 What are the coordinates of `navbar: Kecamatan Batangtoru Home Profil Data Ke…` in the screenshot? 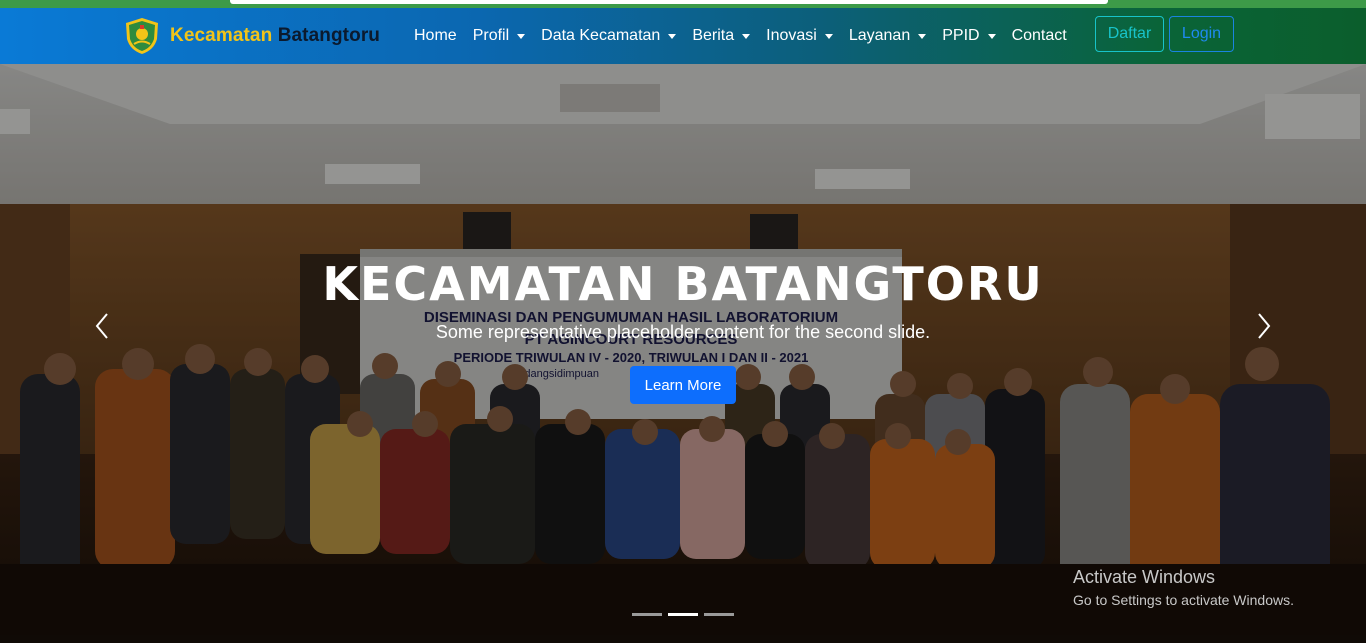 It's located at (683, 36).